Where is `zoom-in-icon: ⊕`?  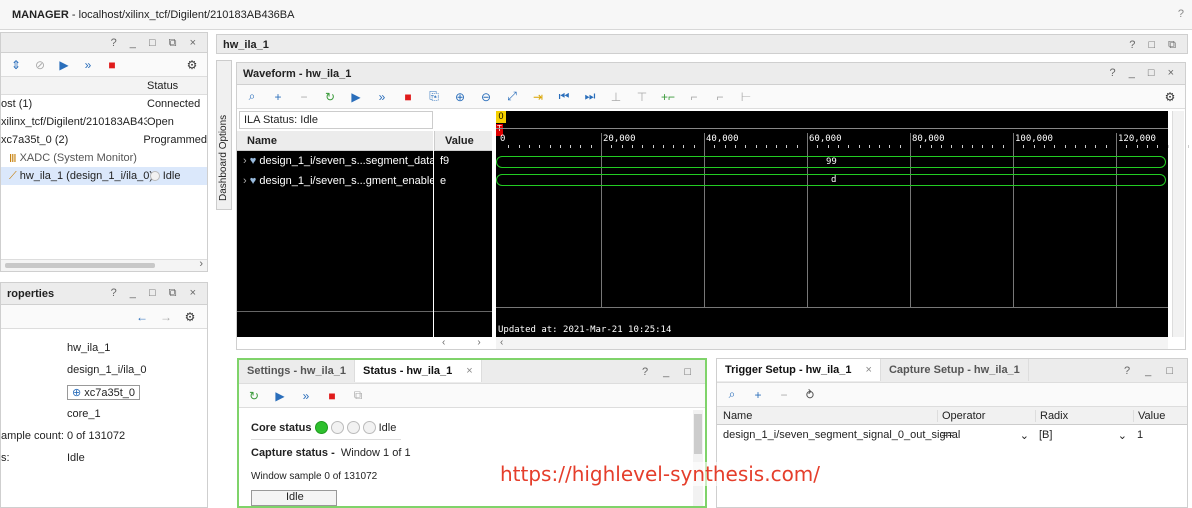
zoom-in-icon: ⊕ is located at coordinates (460, 97).